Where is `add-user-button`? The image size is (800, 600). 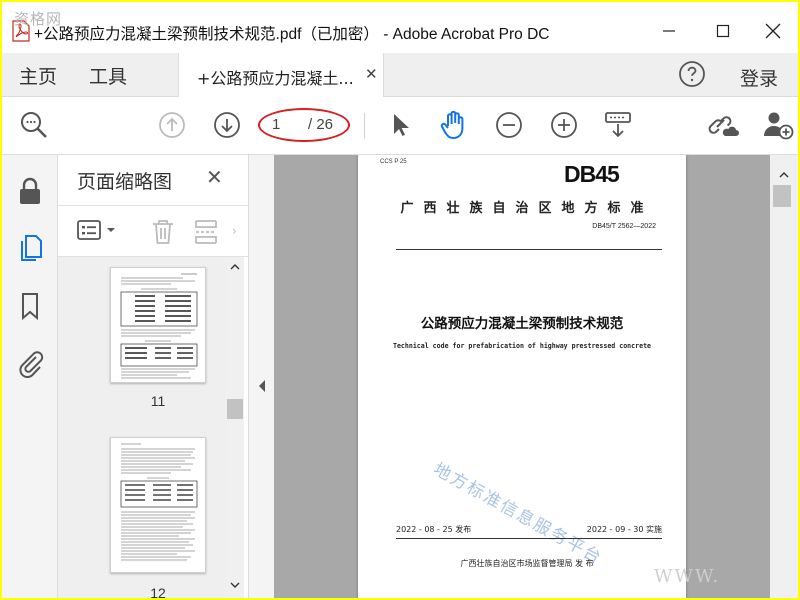
add-user-button is located at coordinates (778, 125).